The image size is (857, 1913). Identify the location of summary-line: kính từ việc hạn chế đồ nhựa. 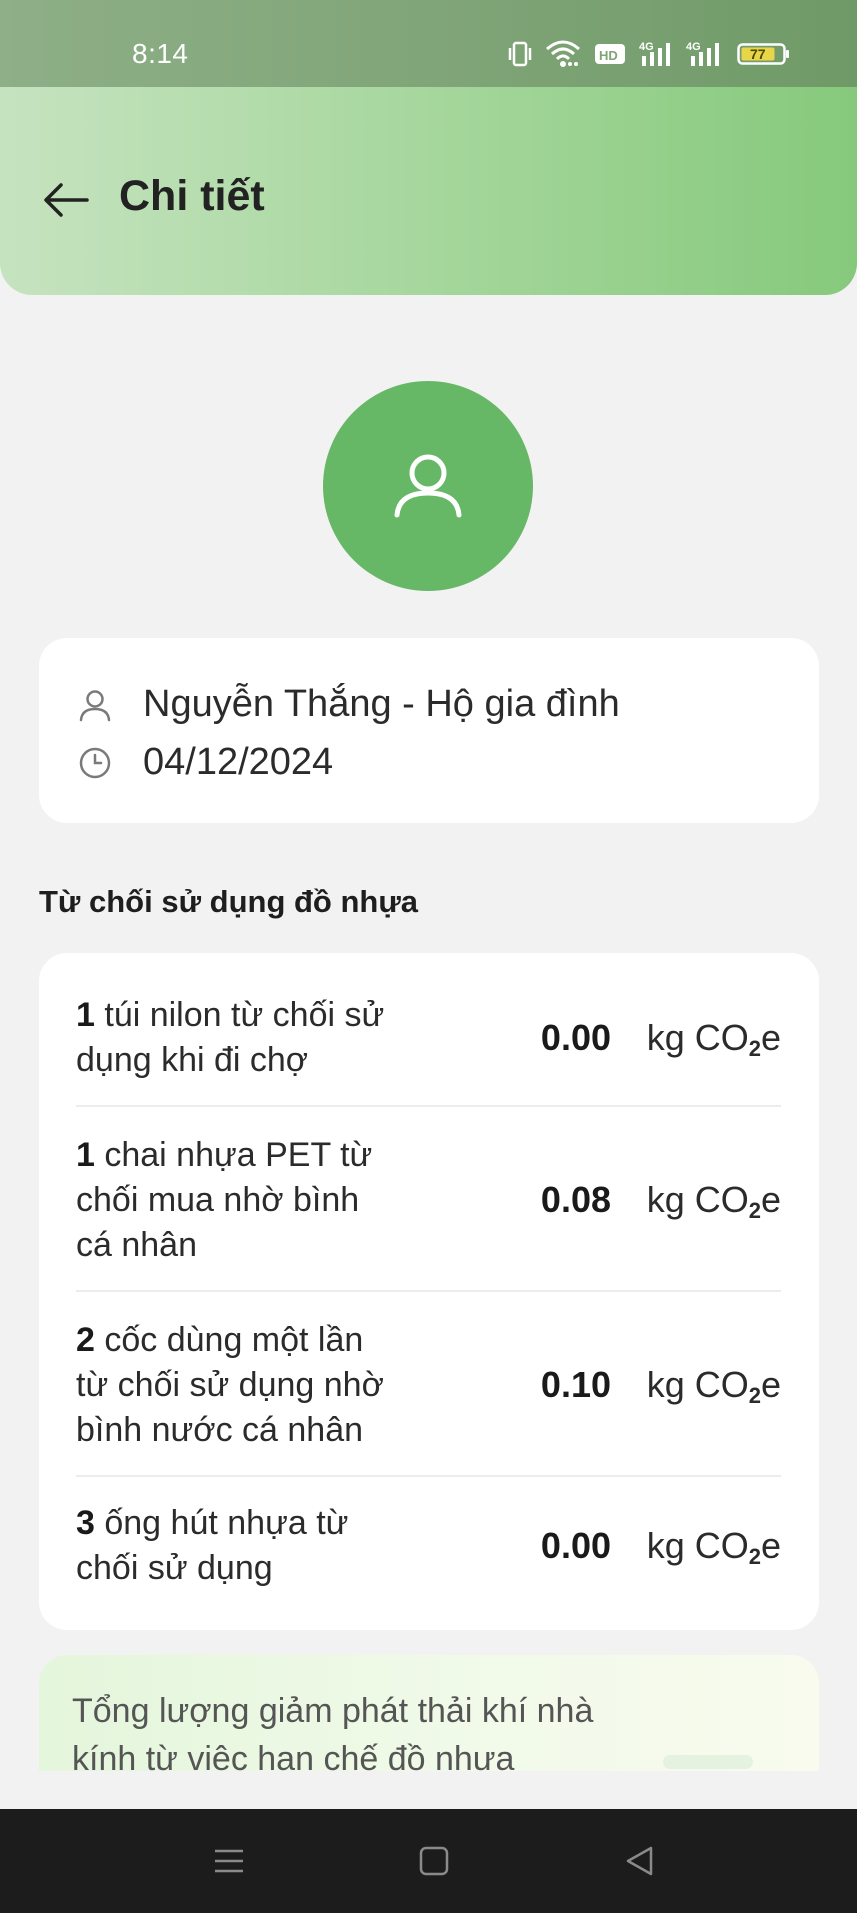
(293, 1755).